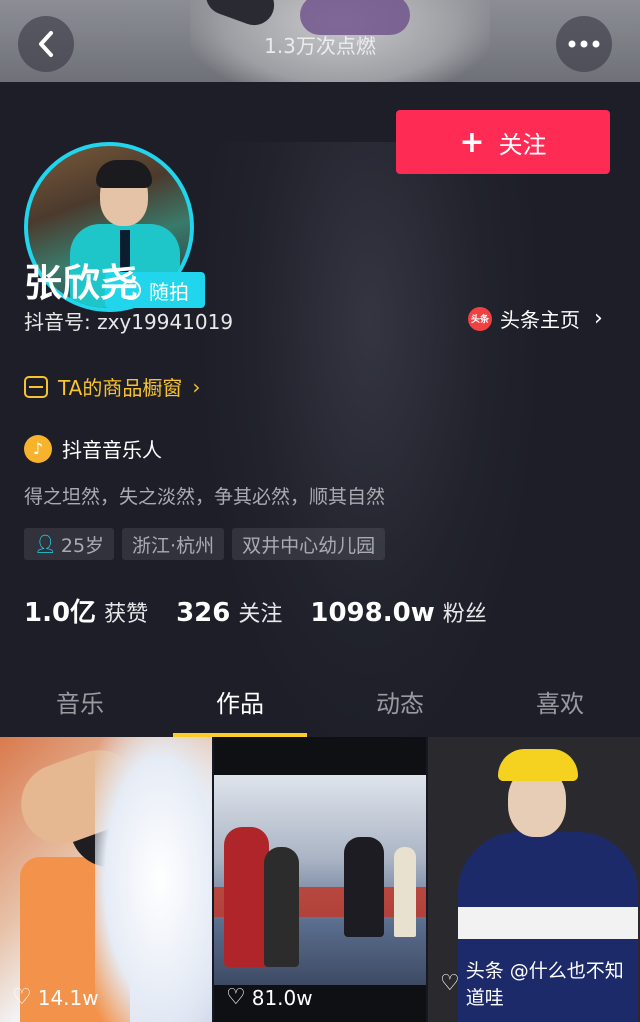 This screenshot has height=1022, width=640. What do you see at coordinates (129, 322) in the screenshot?
I see `douyin-id: 抖音号: zxy19941019` at bounding box center [129, 322].